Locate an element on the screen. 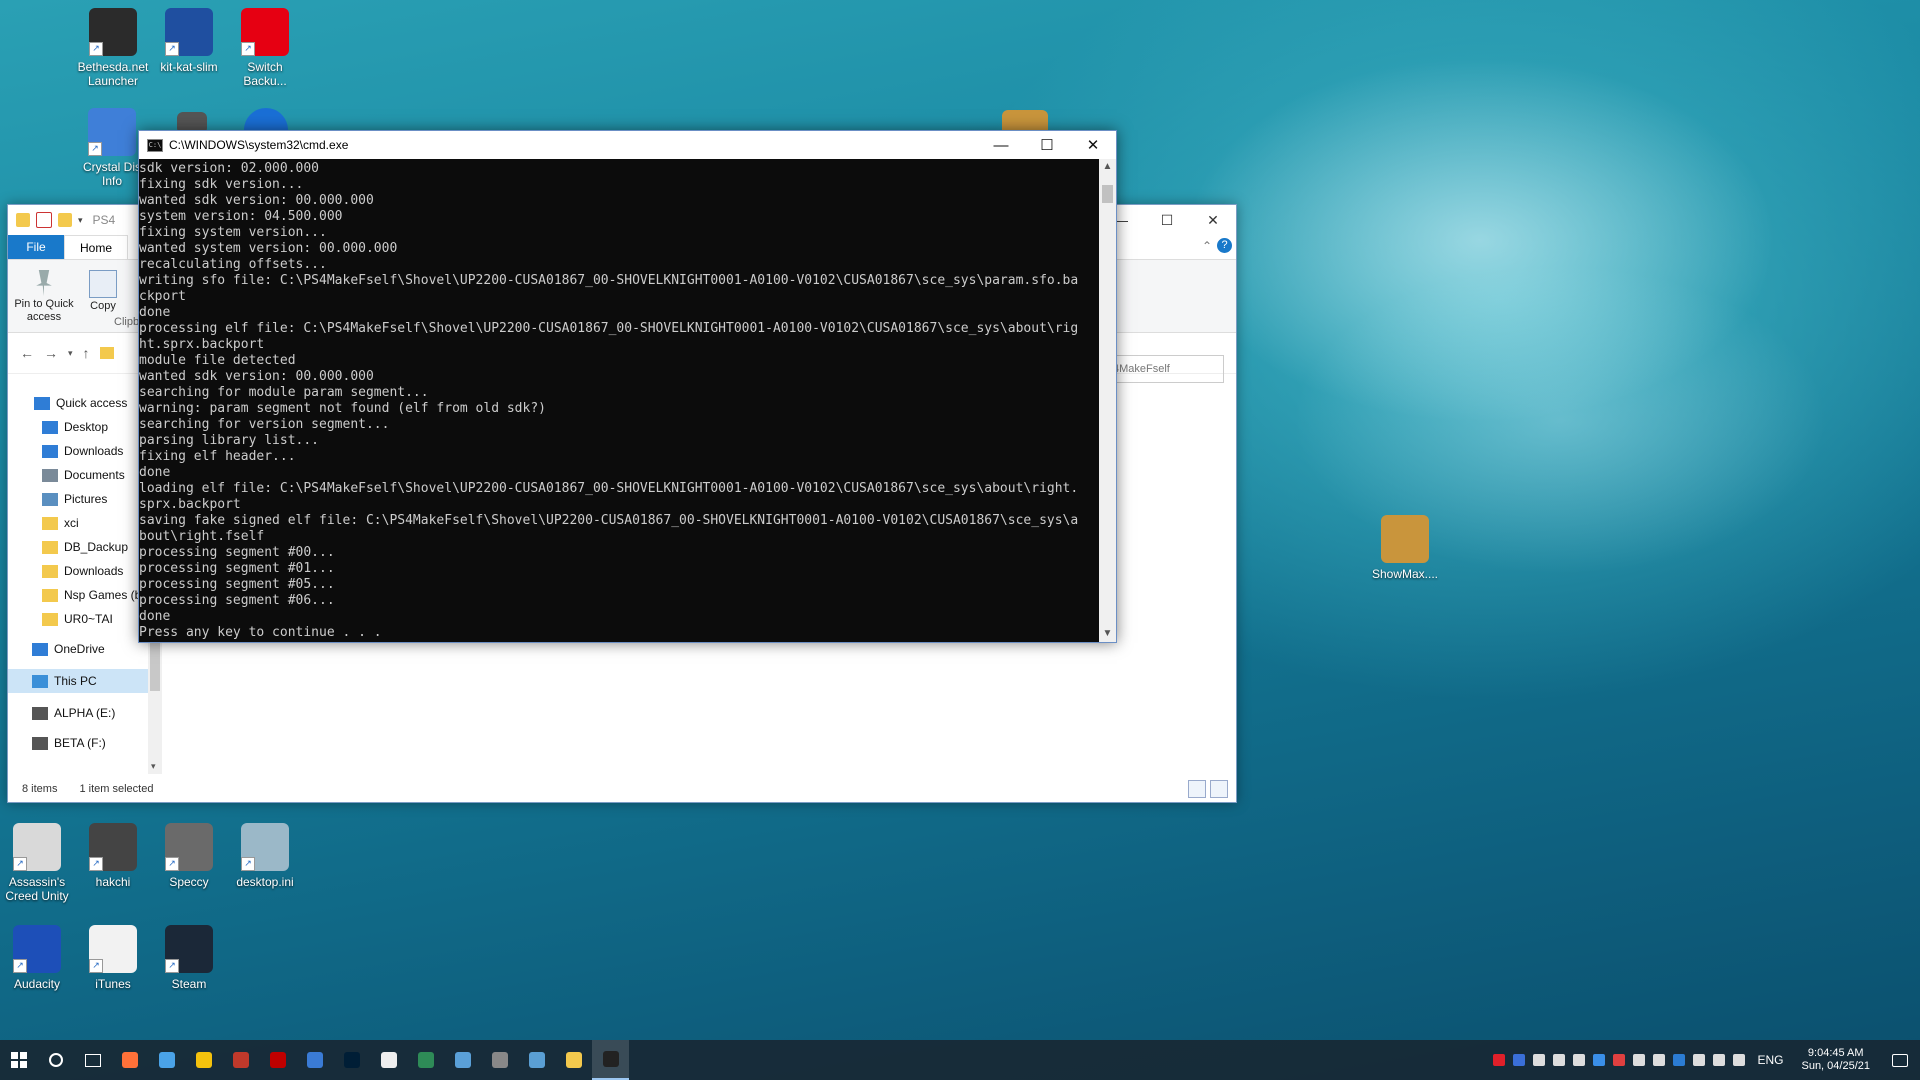 This screenshot has height=1080, width=1920. tab-home: Home is located at coordinates (96, 247).